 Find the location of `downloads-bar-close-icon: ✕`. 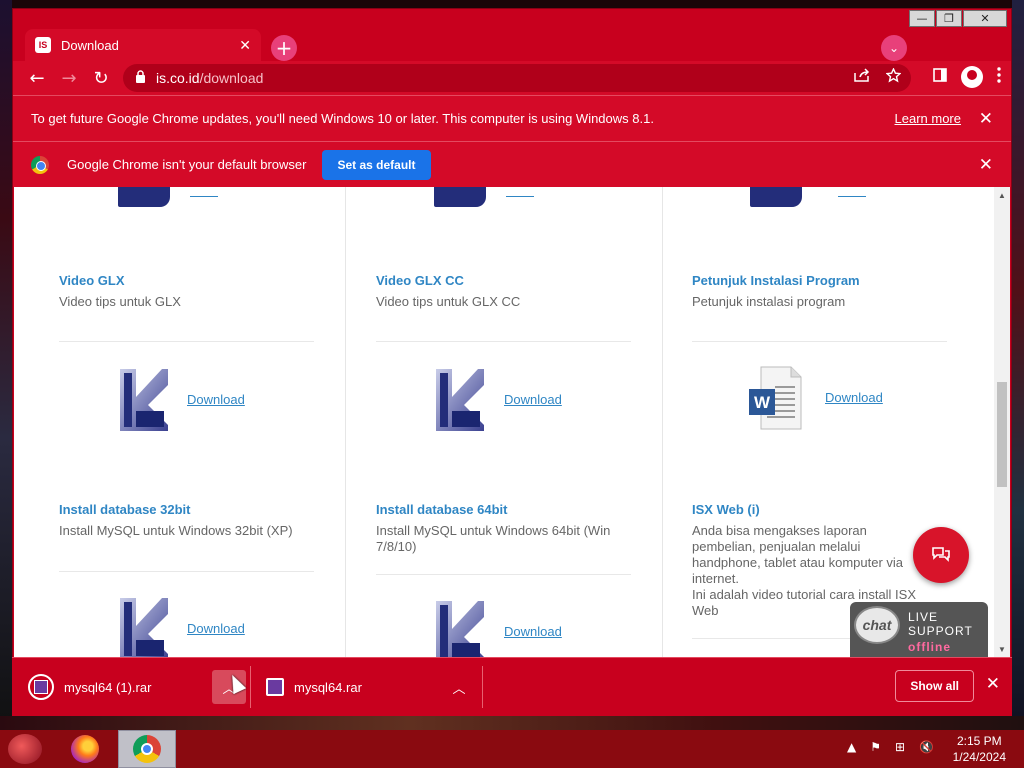

downloads-bar-close-icon: ✕ is located at coordinates (993, 684).